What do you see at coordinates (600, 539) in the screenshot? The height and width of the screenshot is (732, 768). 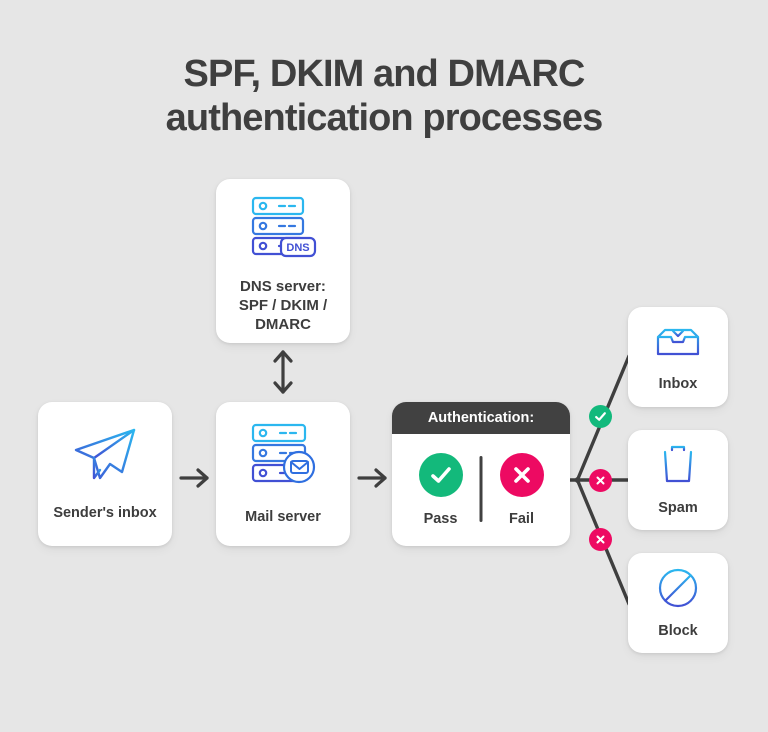 I see `x-circle-small-icon-block` at bounding box center [600, 539].